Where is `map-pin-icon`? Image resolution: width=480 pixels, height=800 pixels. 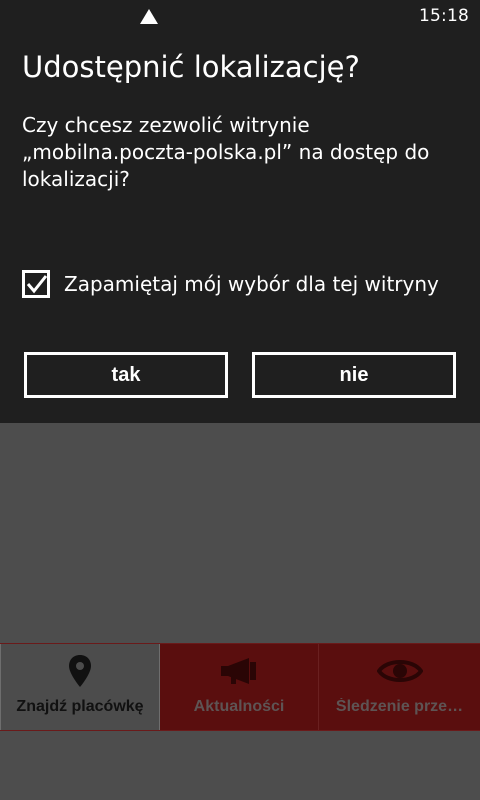
map-pin-icon is located at coordinates (80, 671).